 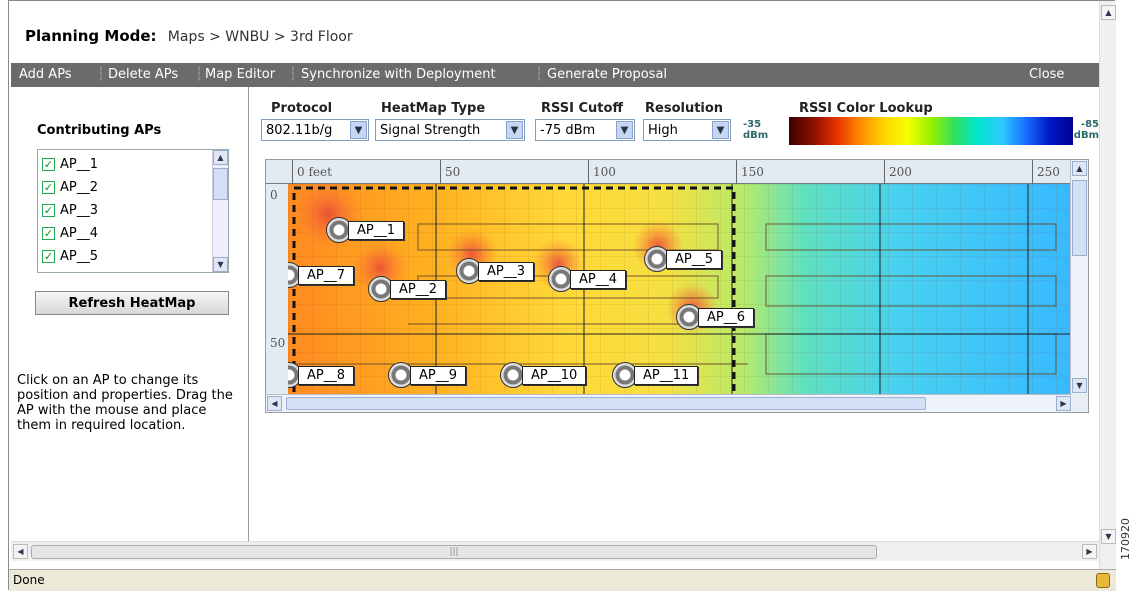 What do you see at coordinates (1046, 74) in the screenshot?
I see `close-menu-item: Close` at bounding box center [1046, 74].